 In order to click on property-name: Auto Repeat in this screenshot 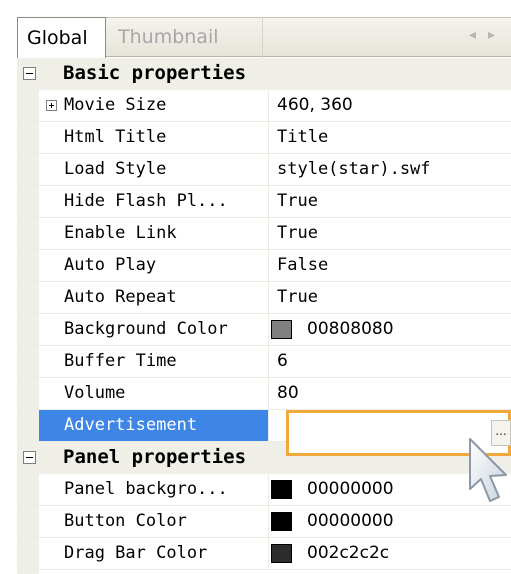, I will do `click(120, 297)`.